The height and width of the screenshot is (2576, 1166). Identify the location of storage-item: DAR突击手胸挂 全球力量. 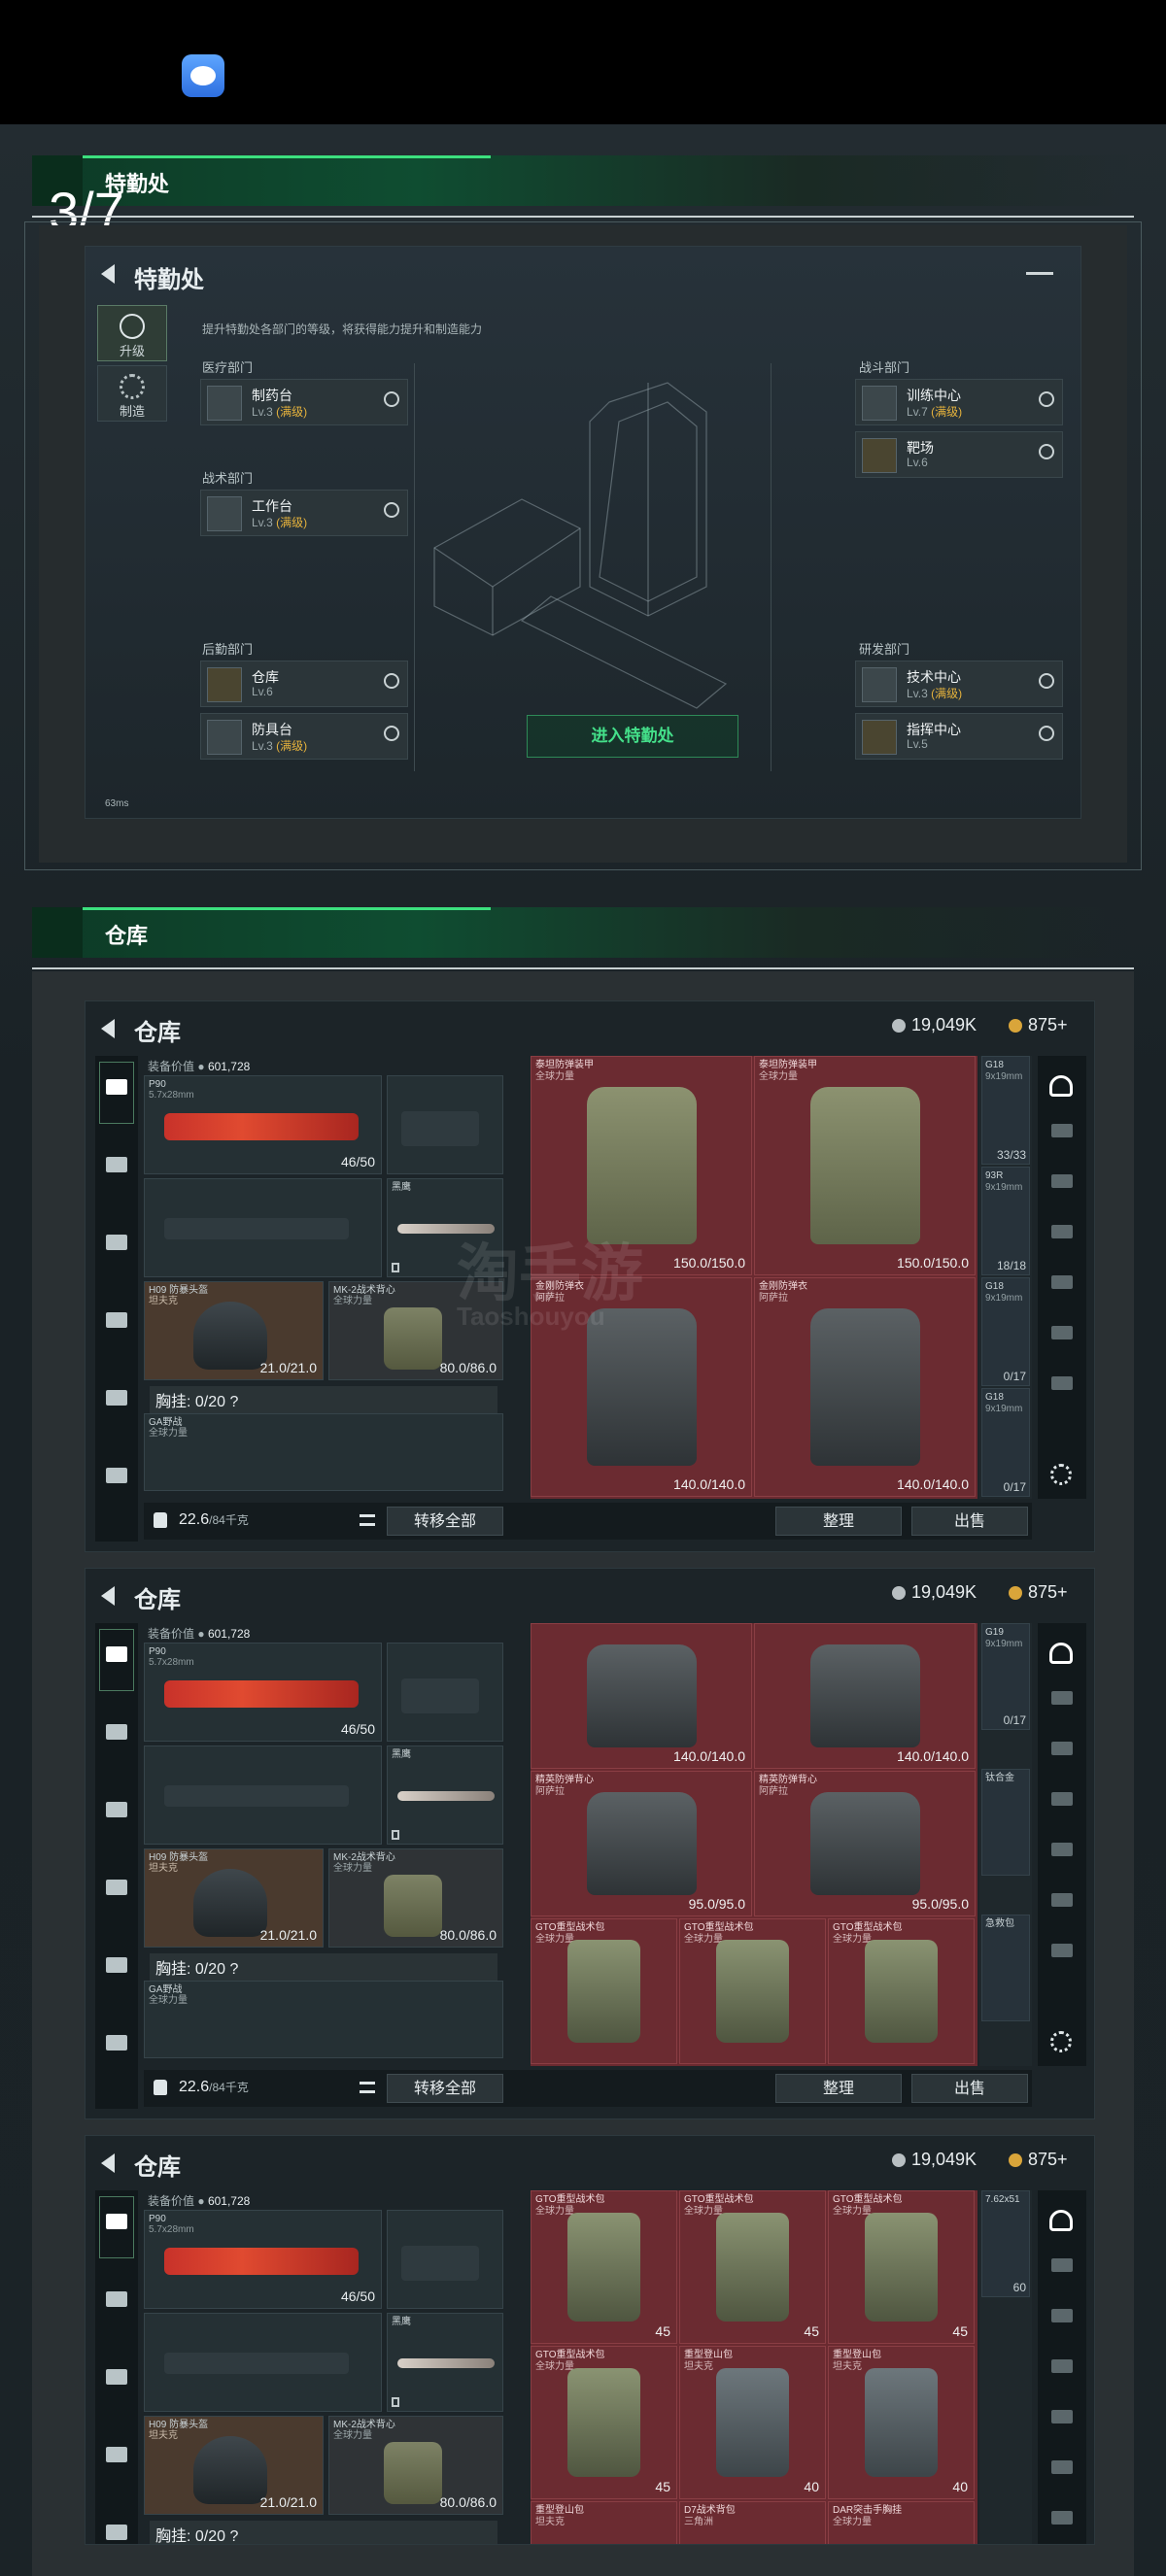
(901, 2522).